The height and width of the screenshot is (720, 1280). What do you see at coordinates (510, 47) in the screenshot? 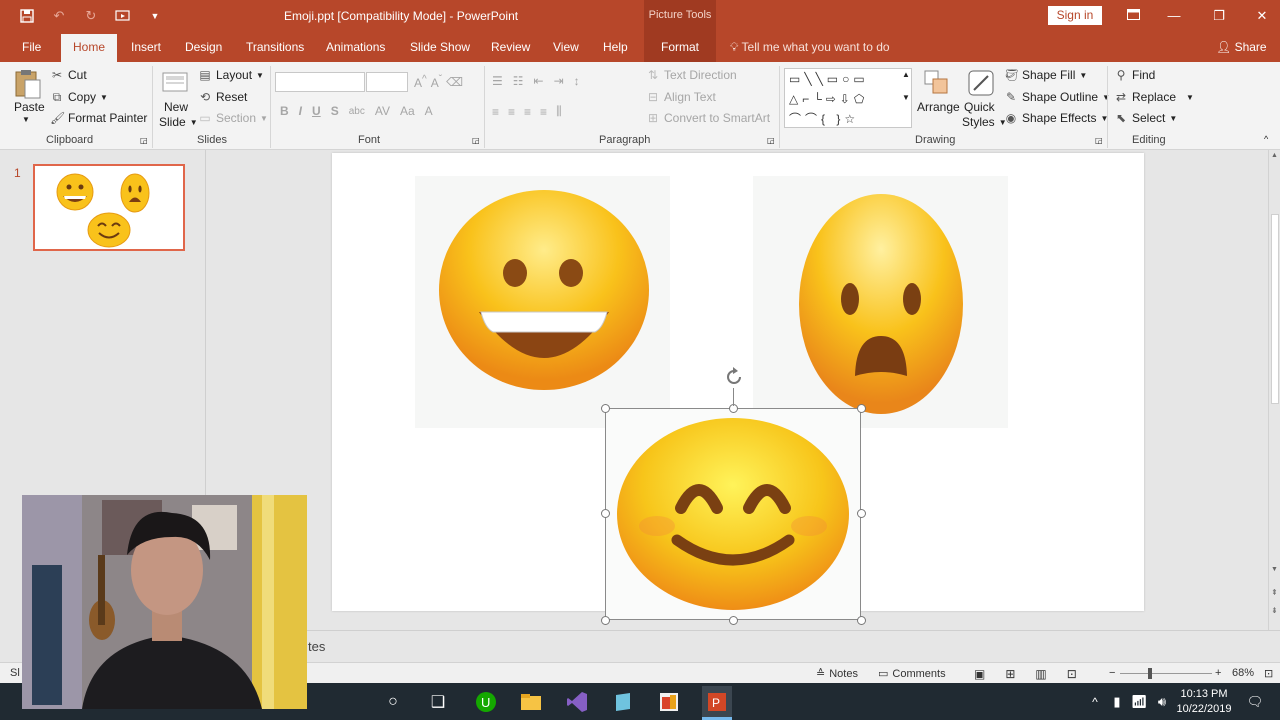
I see `tab-review: Review` at bounding box center [510, 47].